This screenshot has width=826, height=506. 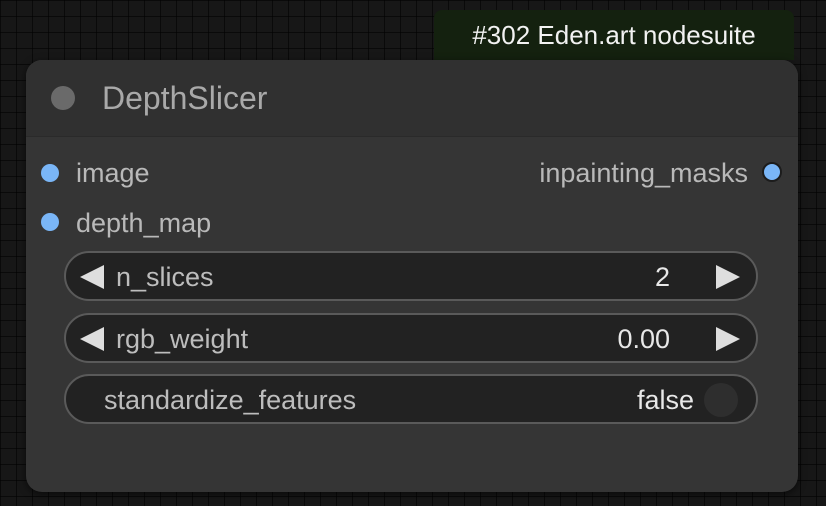 What do you see at coordinates (412, 98) in the screenshot?
I see `node-header: DepthSlicer` at bounding box center [412, 98].